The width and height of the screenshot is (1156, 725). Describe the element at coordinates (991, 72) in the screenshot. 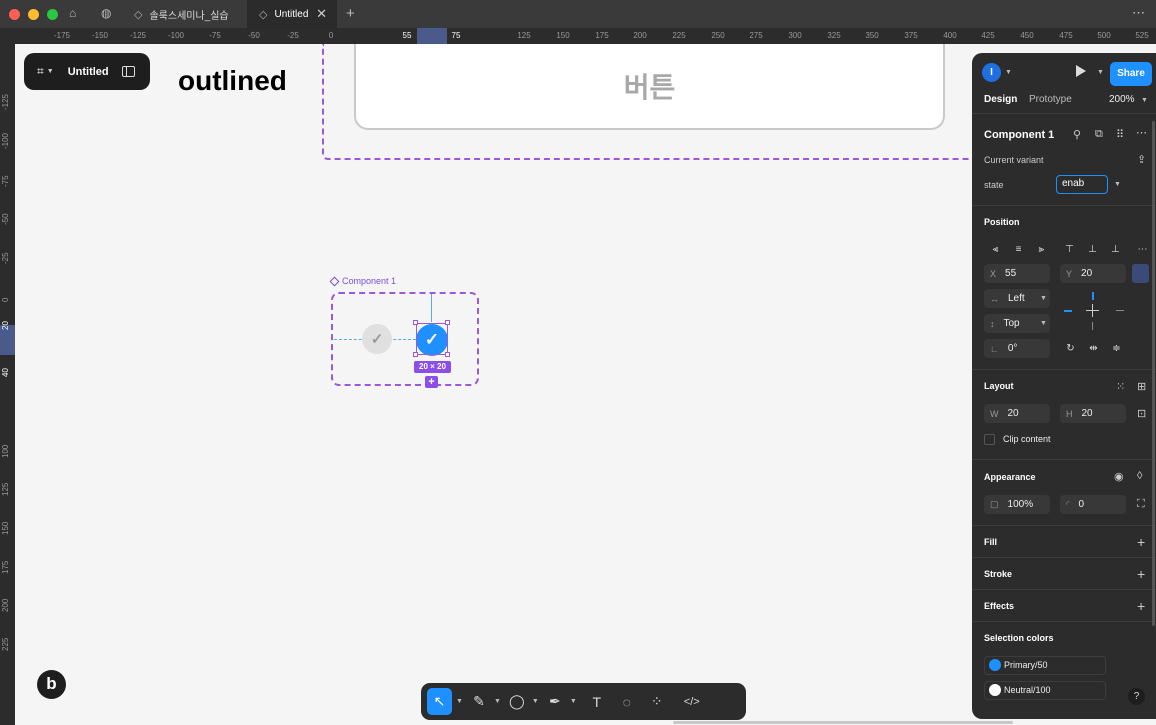

I see `user-avatar: I` at that location.